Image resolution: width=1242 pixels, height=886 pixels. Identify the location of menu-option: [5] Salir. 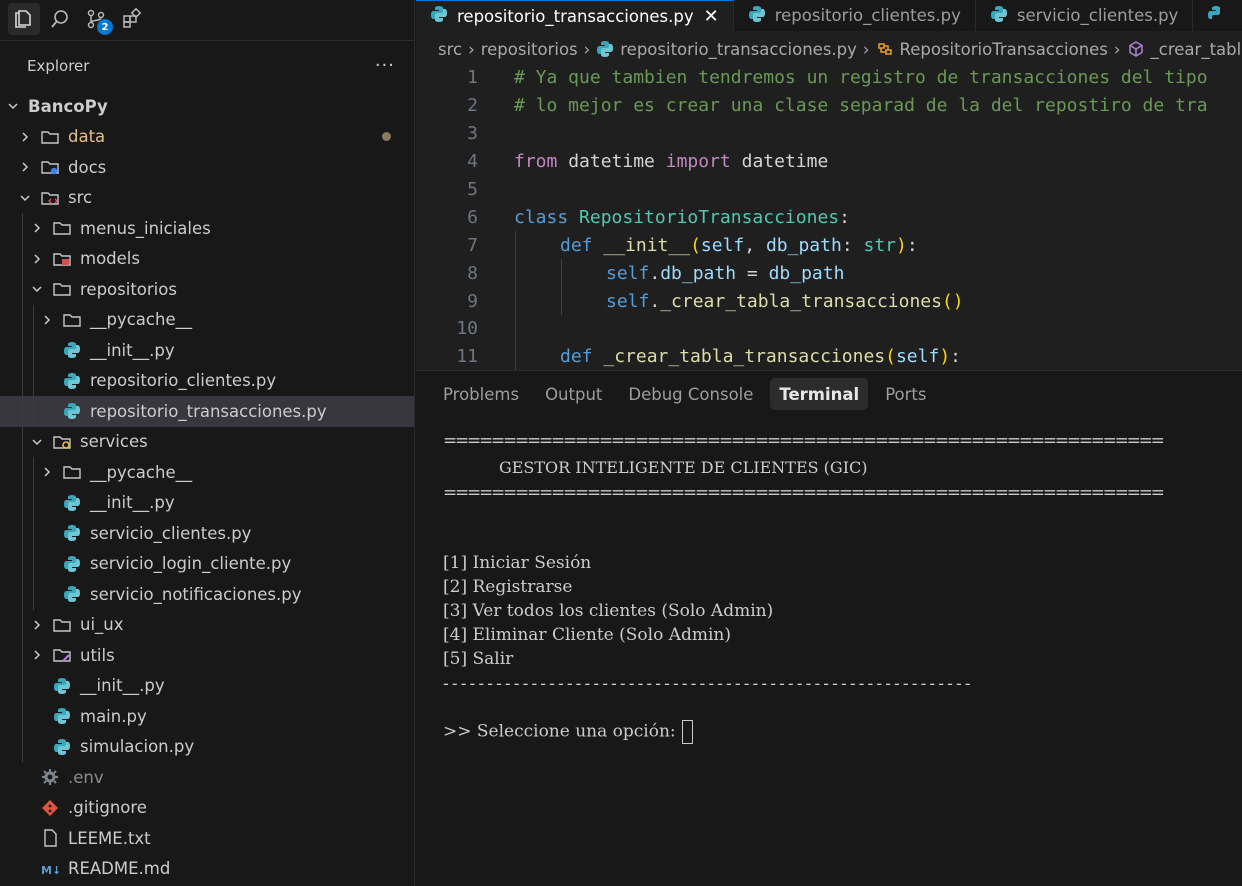
(478, 659).